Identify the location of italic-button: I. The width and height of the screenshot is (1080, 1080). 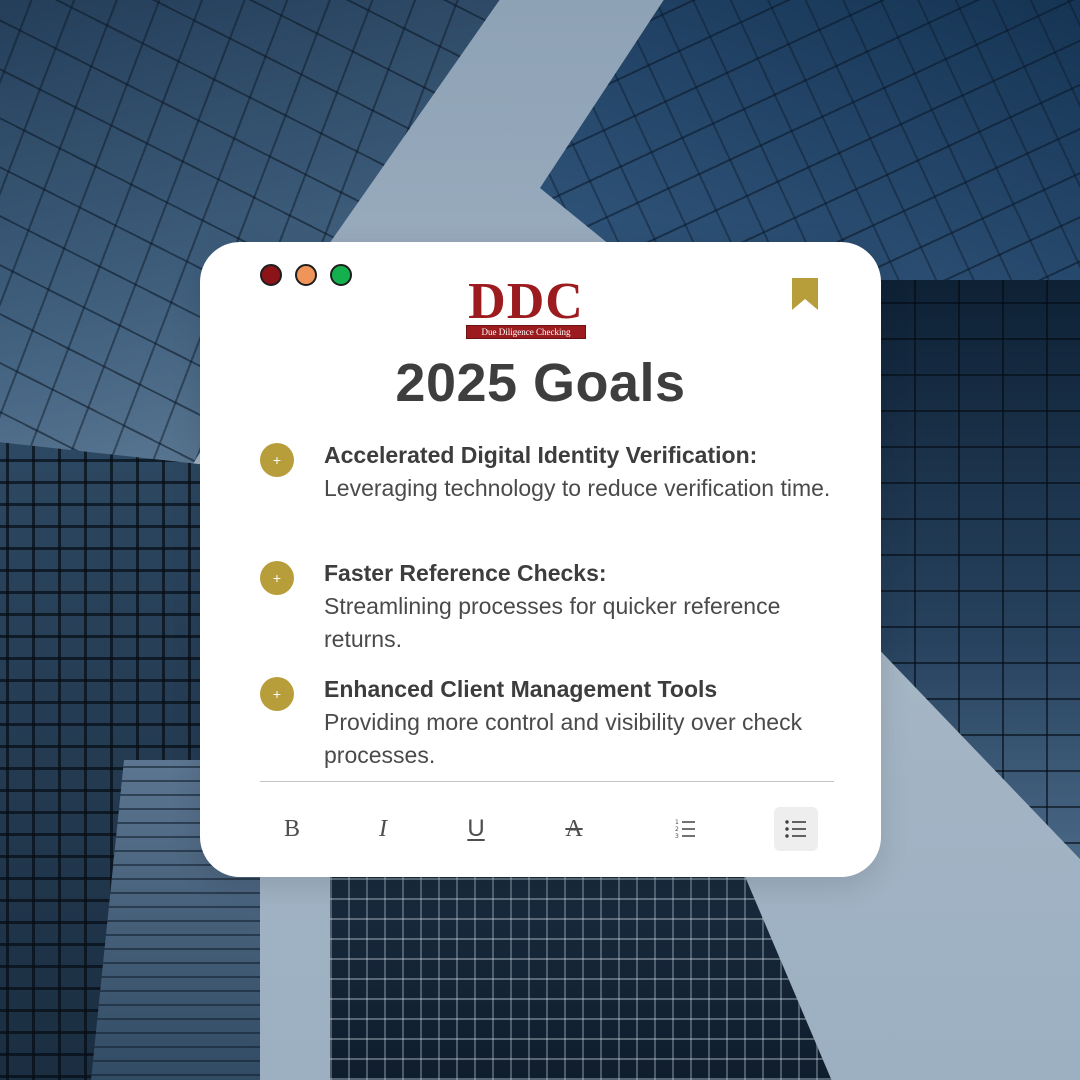
(383, 829).